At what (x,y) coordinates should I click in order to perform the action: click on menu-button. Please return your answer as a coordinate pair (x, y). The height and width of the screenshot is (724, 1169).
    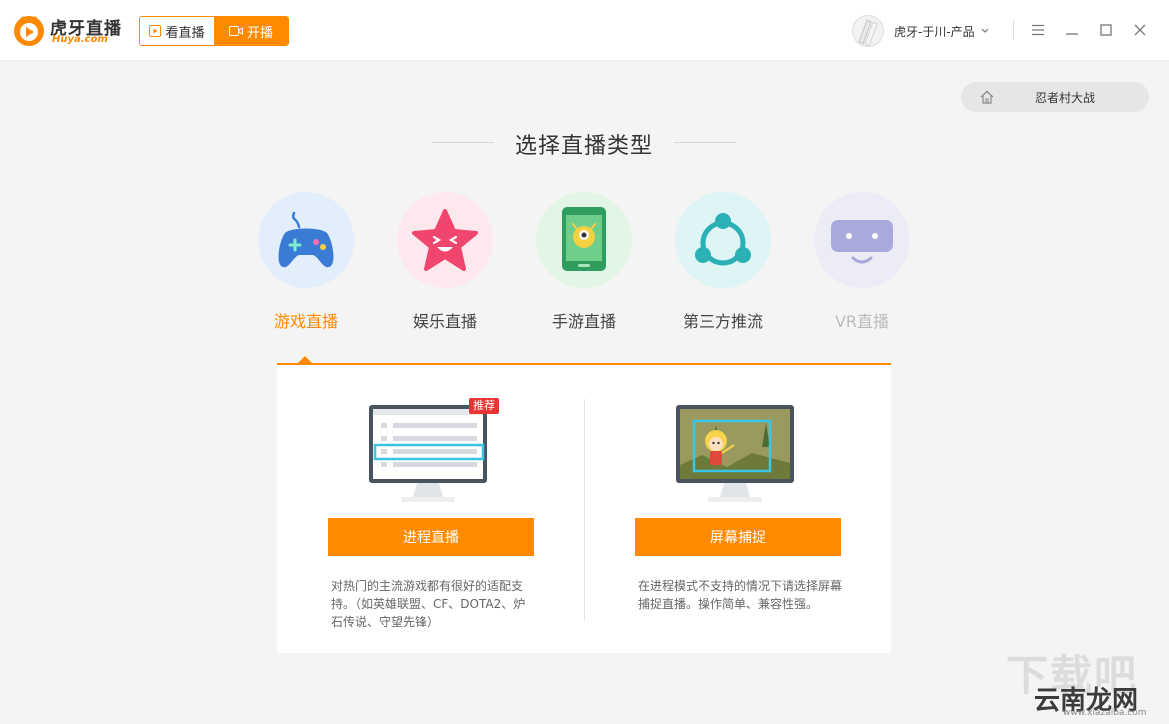
    Looking at the image, I should click on (1038, 30).